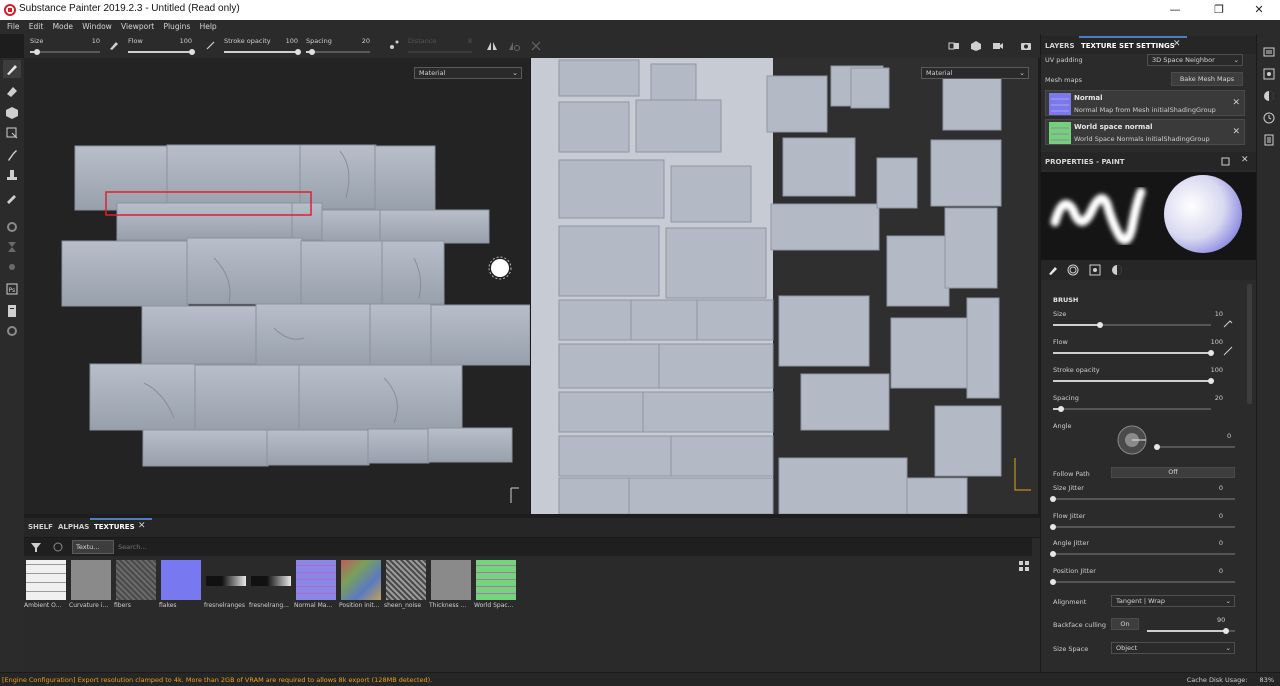  What do you see at coordinates (12, 133) in the screenshot?
I see `polygon-fill-tool` at bounding box center [12, 133].